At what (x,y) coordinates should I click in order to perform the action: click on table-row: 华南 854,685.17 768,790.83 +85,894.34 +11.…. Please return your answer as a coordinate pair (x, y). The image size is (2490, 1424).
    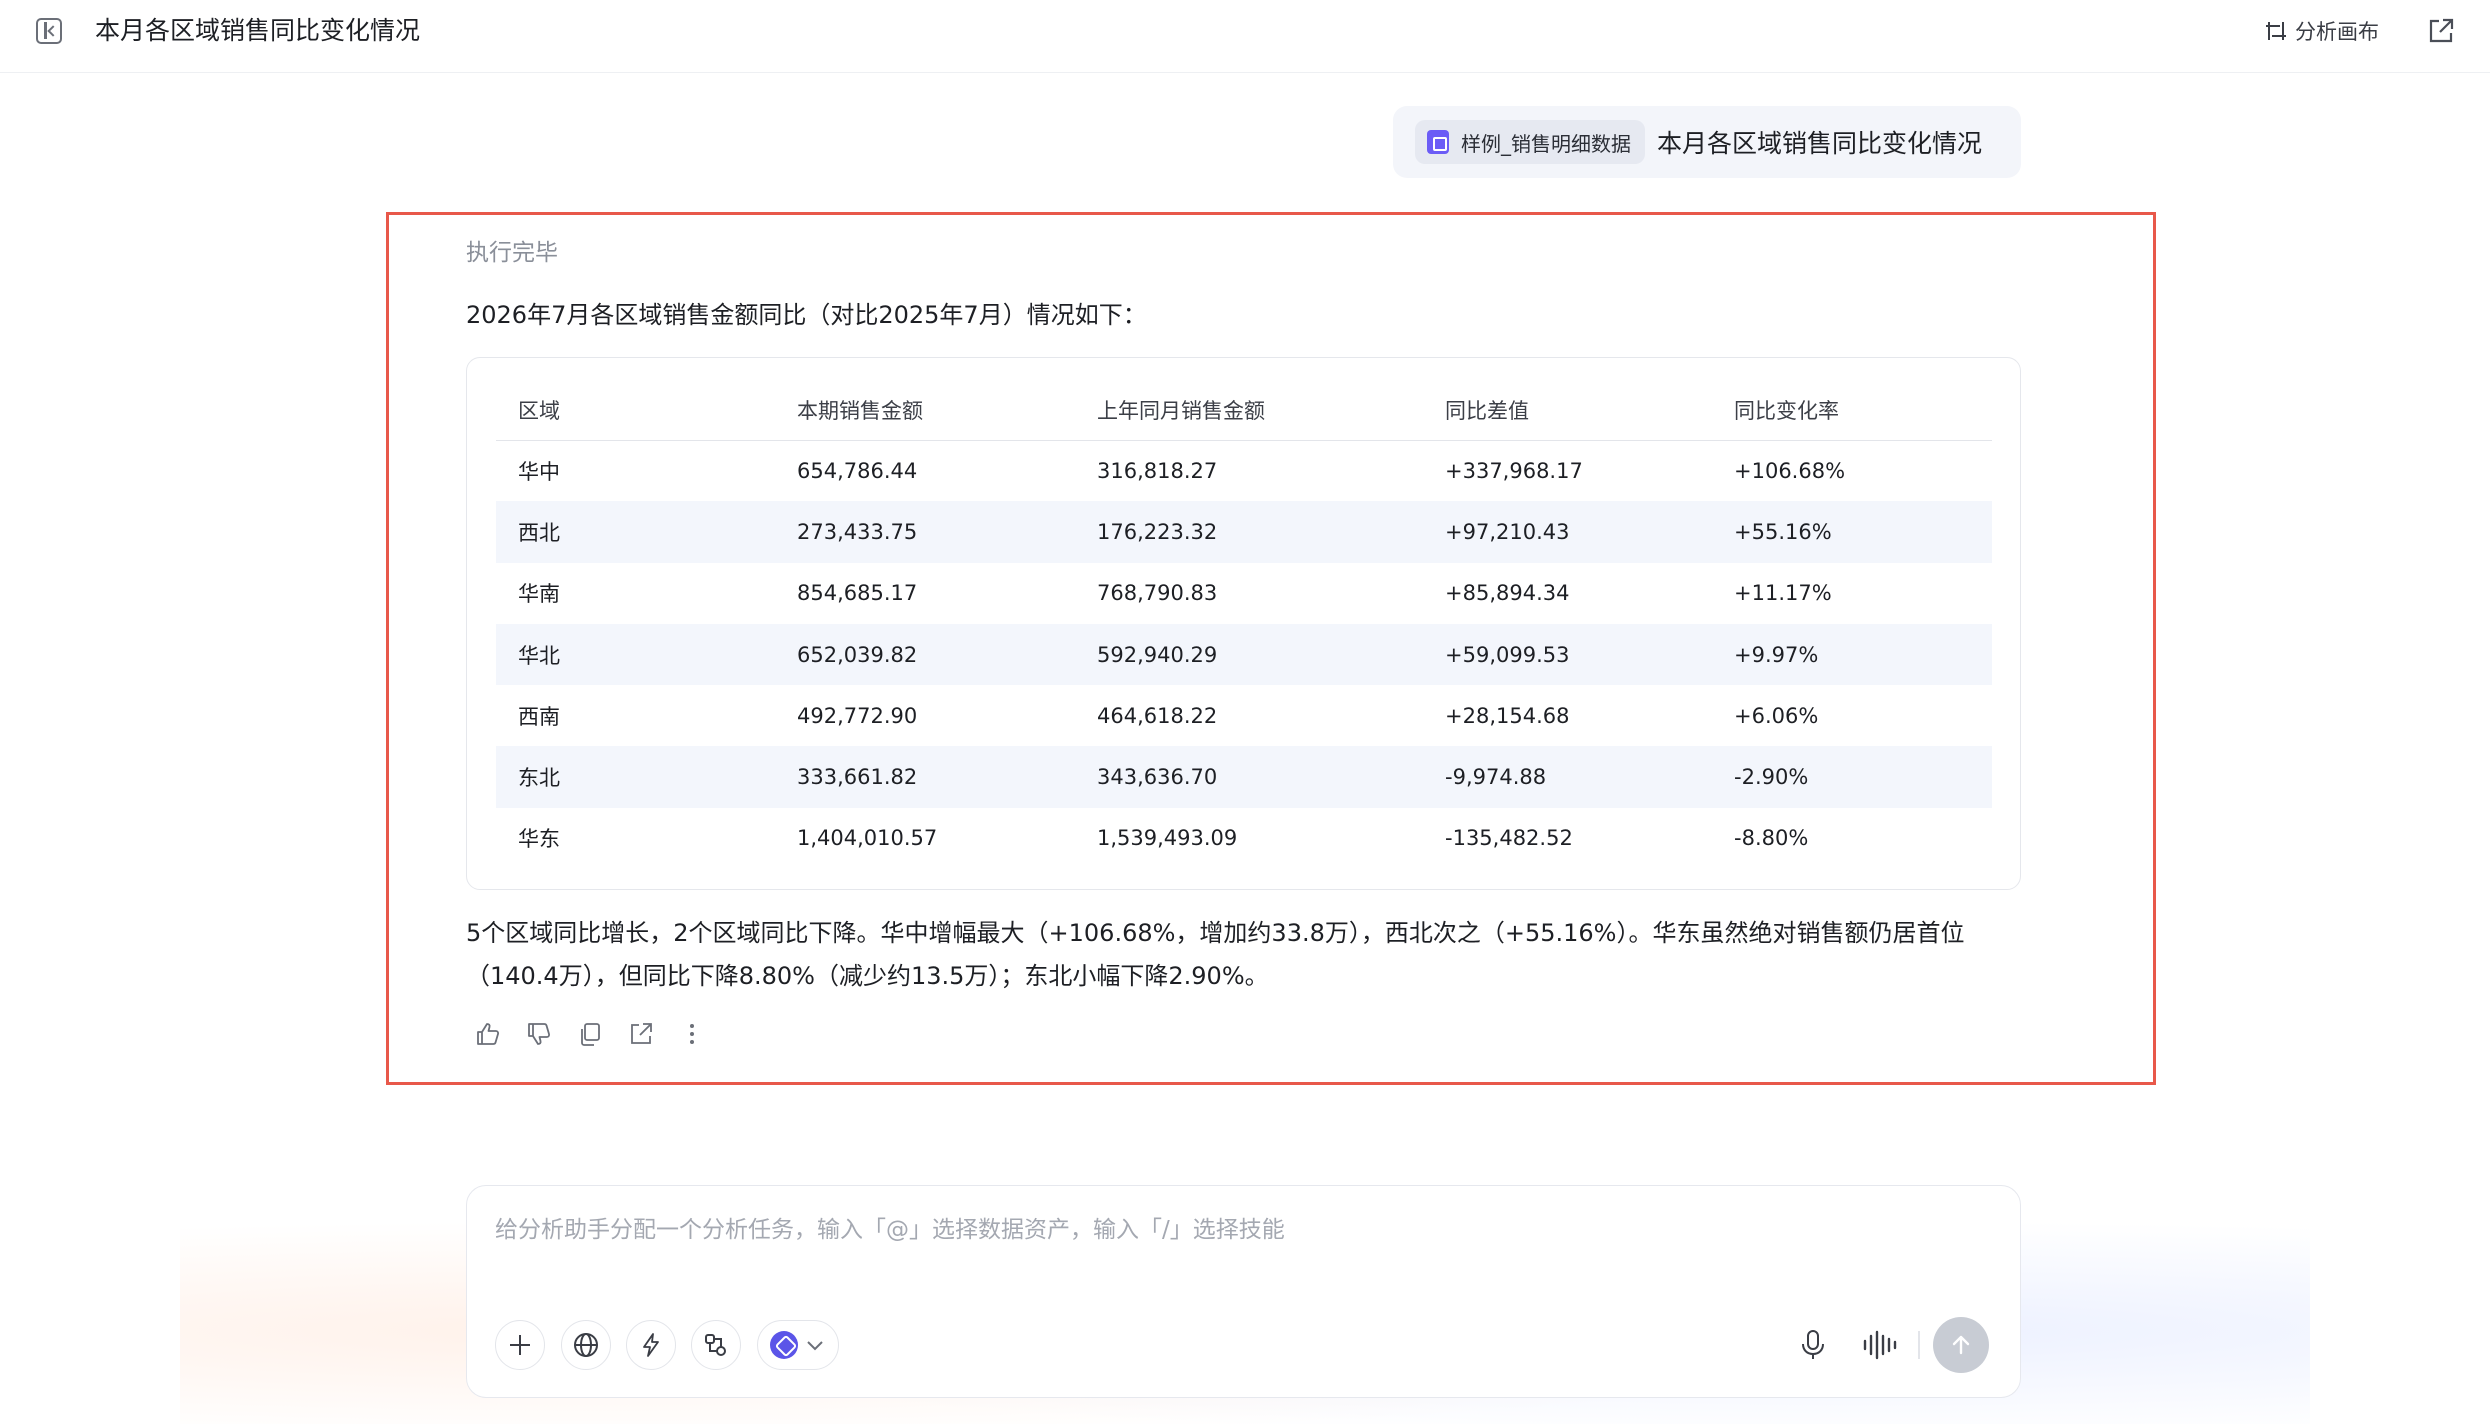
    Looking at the image, I should click on (1244, 593).